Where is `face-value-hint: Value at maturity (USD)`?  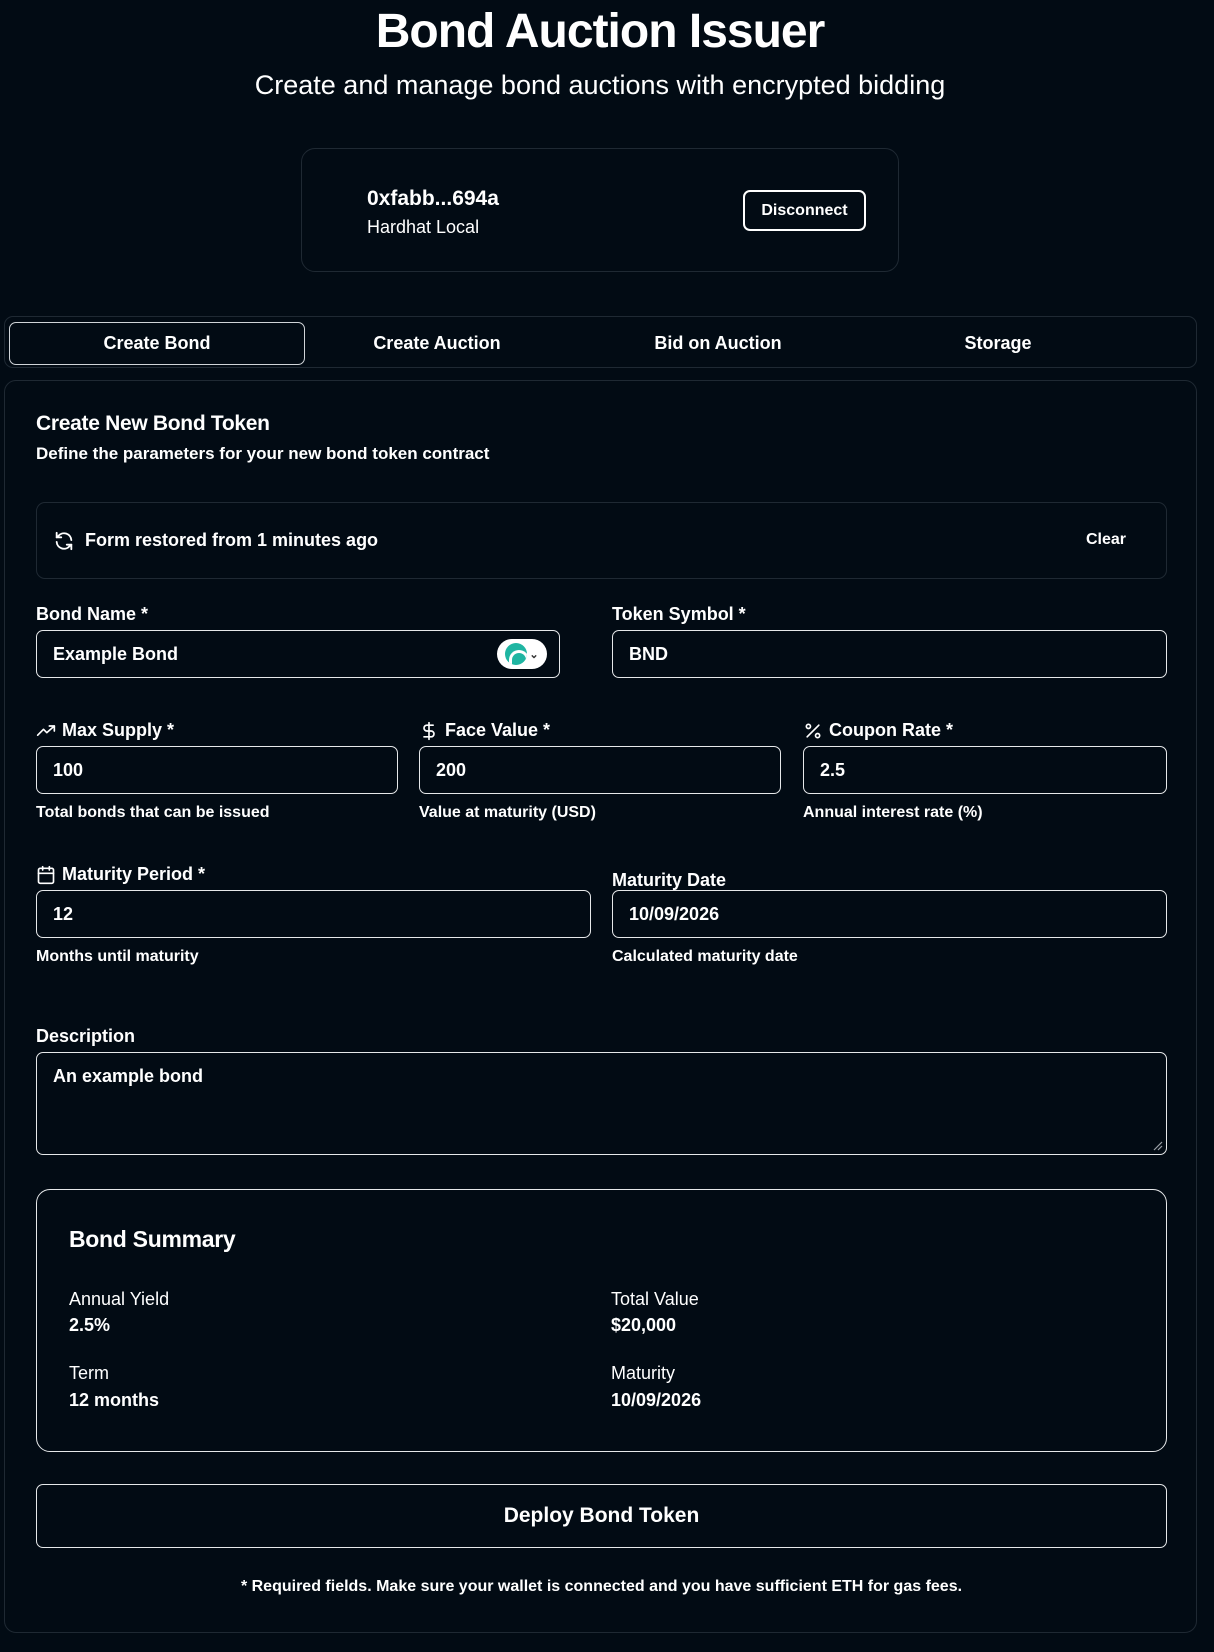
face-value-hint: Value at maturity (USD) is located at coordinates (507, 812).